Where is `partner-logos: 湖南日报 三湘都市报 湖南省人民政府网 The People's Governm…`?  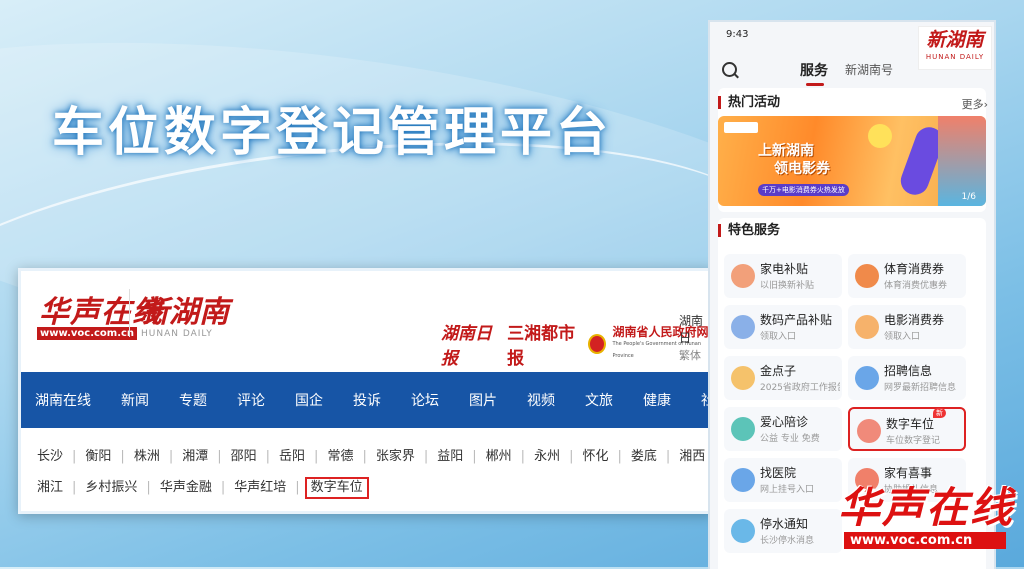 partner-logos: 湖南日报 三湘都市报 湖南省人民政府网 The People's Governm… is located at coordinates (576, 344).